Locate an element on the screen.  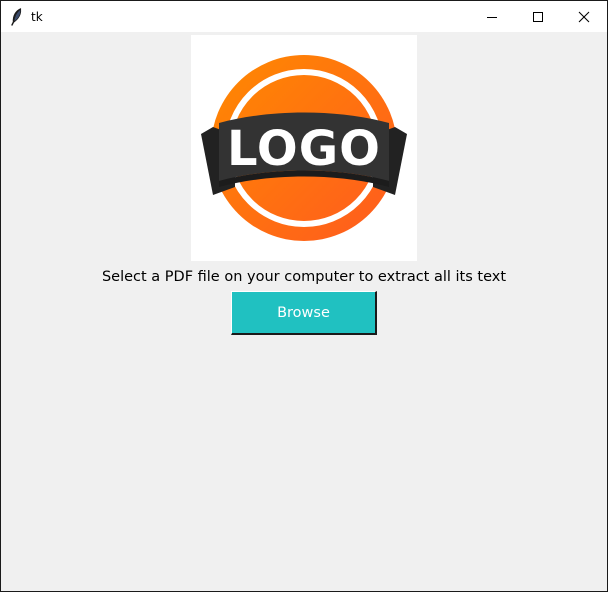
close-icon is located at coordinates (584, 16).